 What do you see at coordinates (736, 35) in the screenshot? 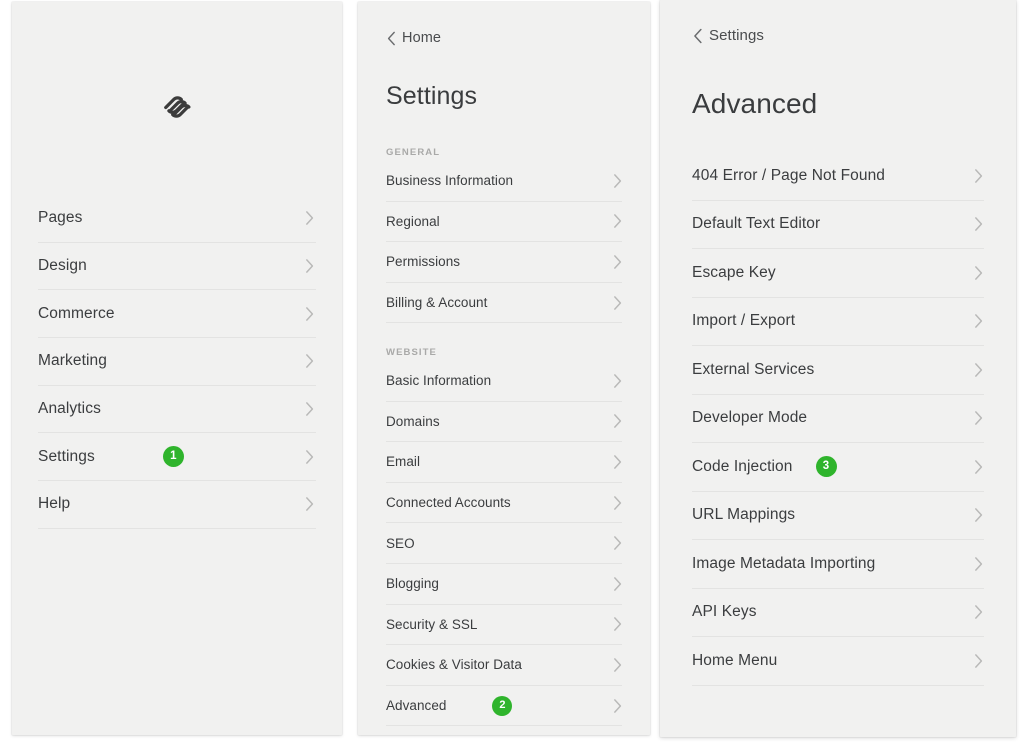
I see `back-link-label: Settings` at bounding box center [736, 35].